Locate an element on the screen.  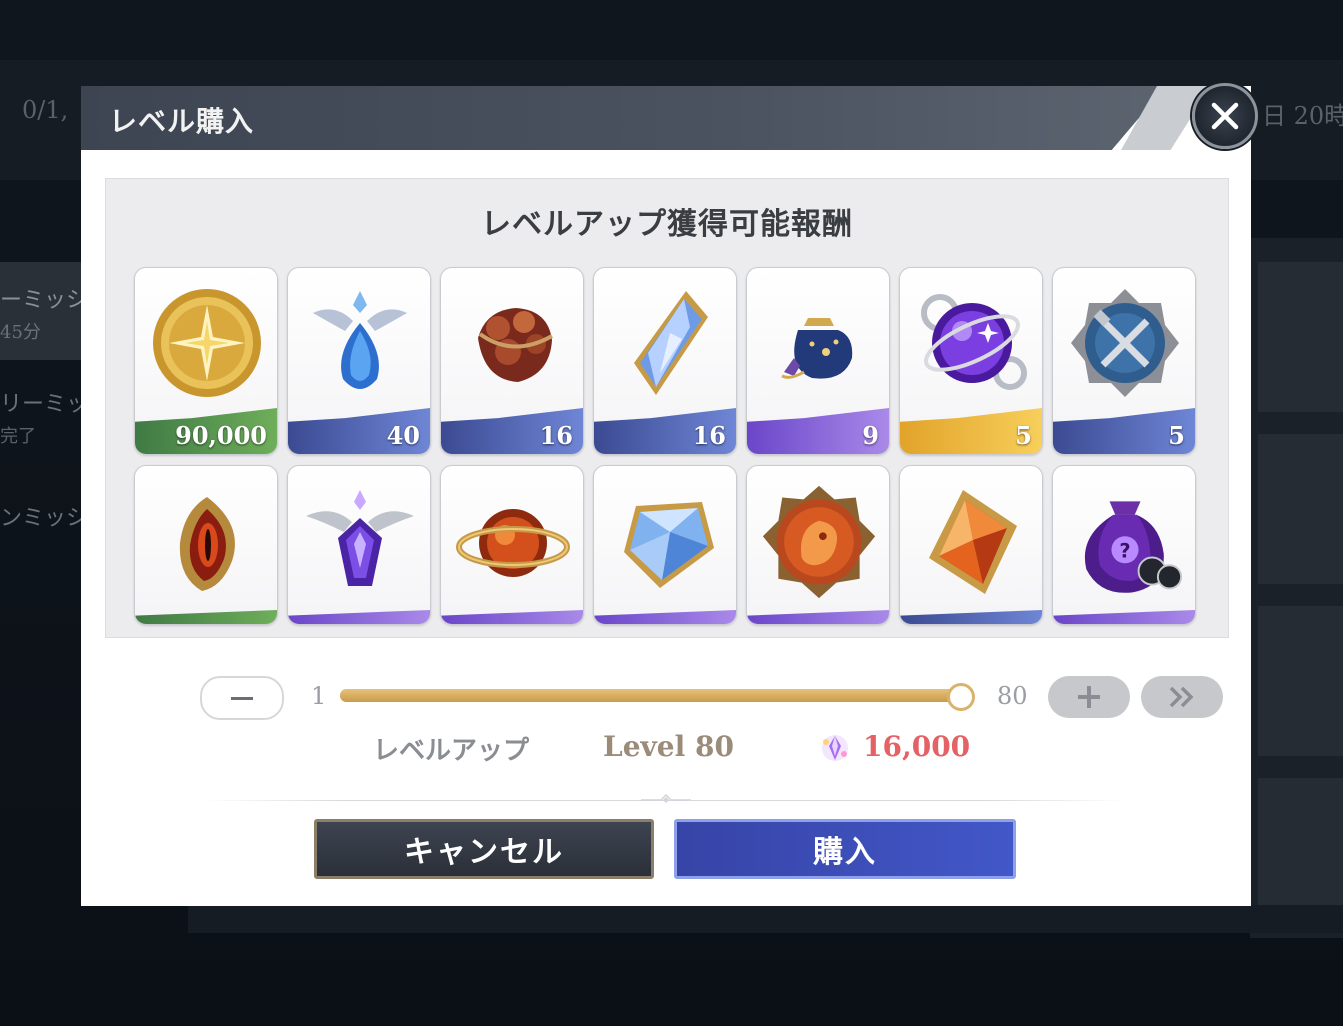
blue-cube-crystal-icon is located at coordinates (666, 542).